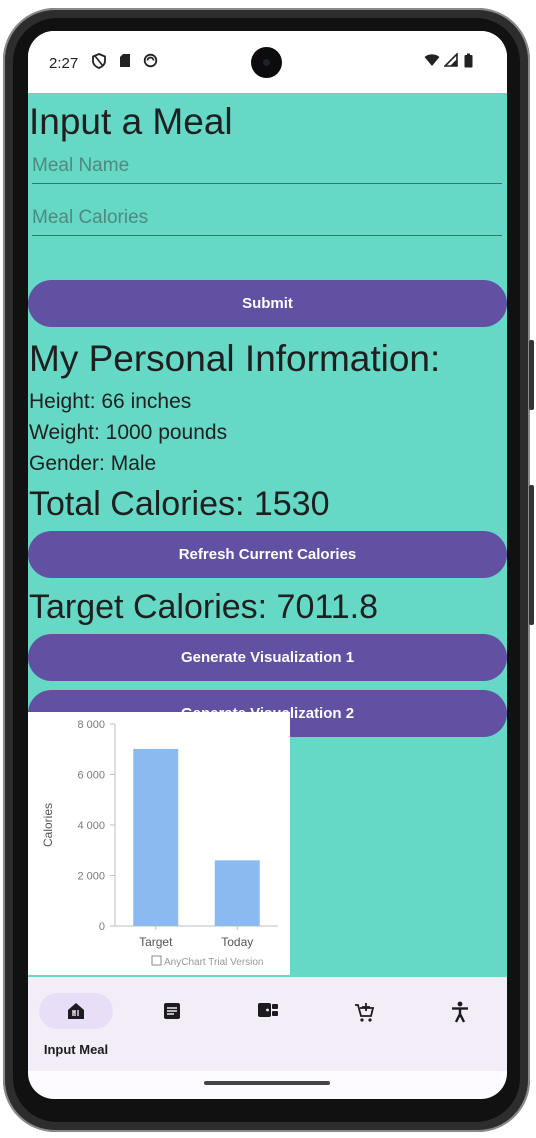  I want to click on chart-credit: AnyChart Trial Version, so click(214, 962).